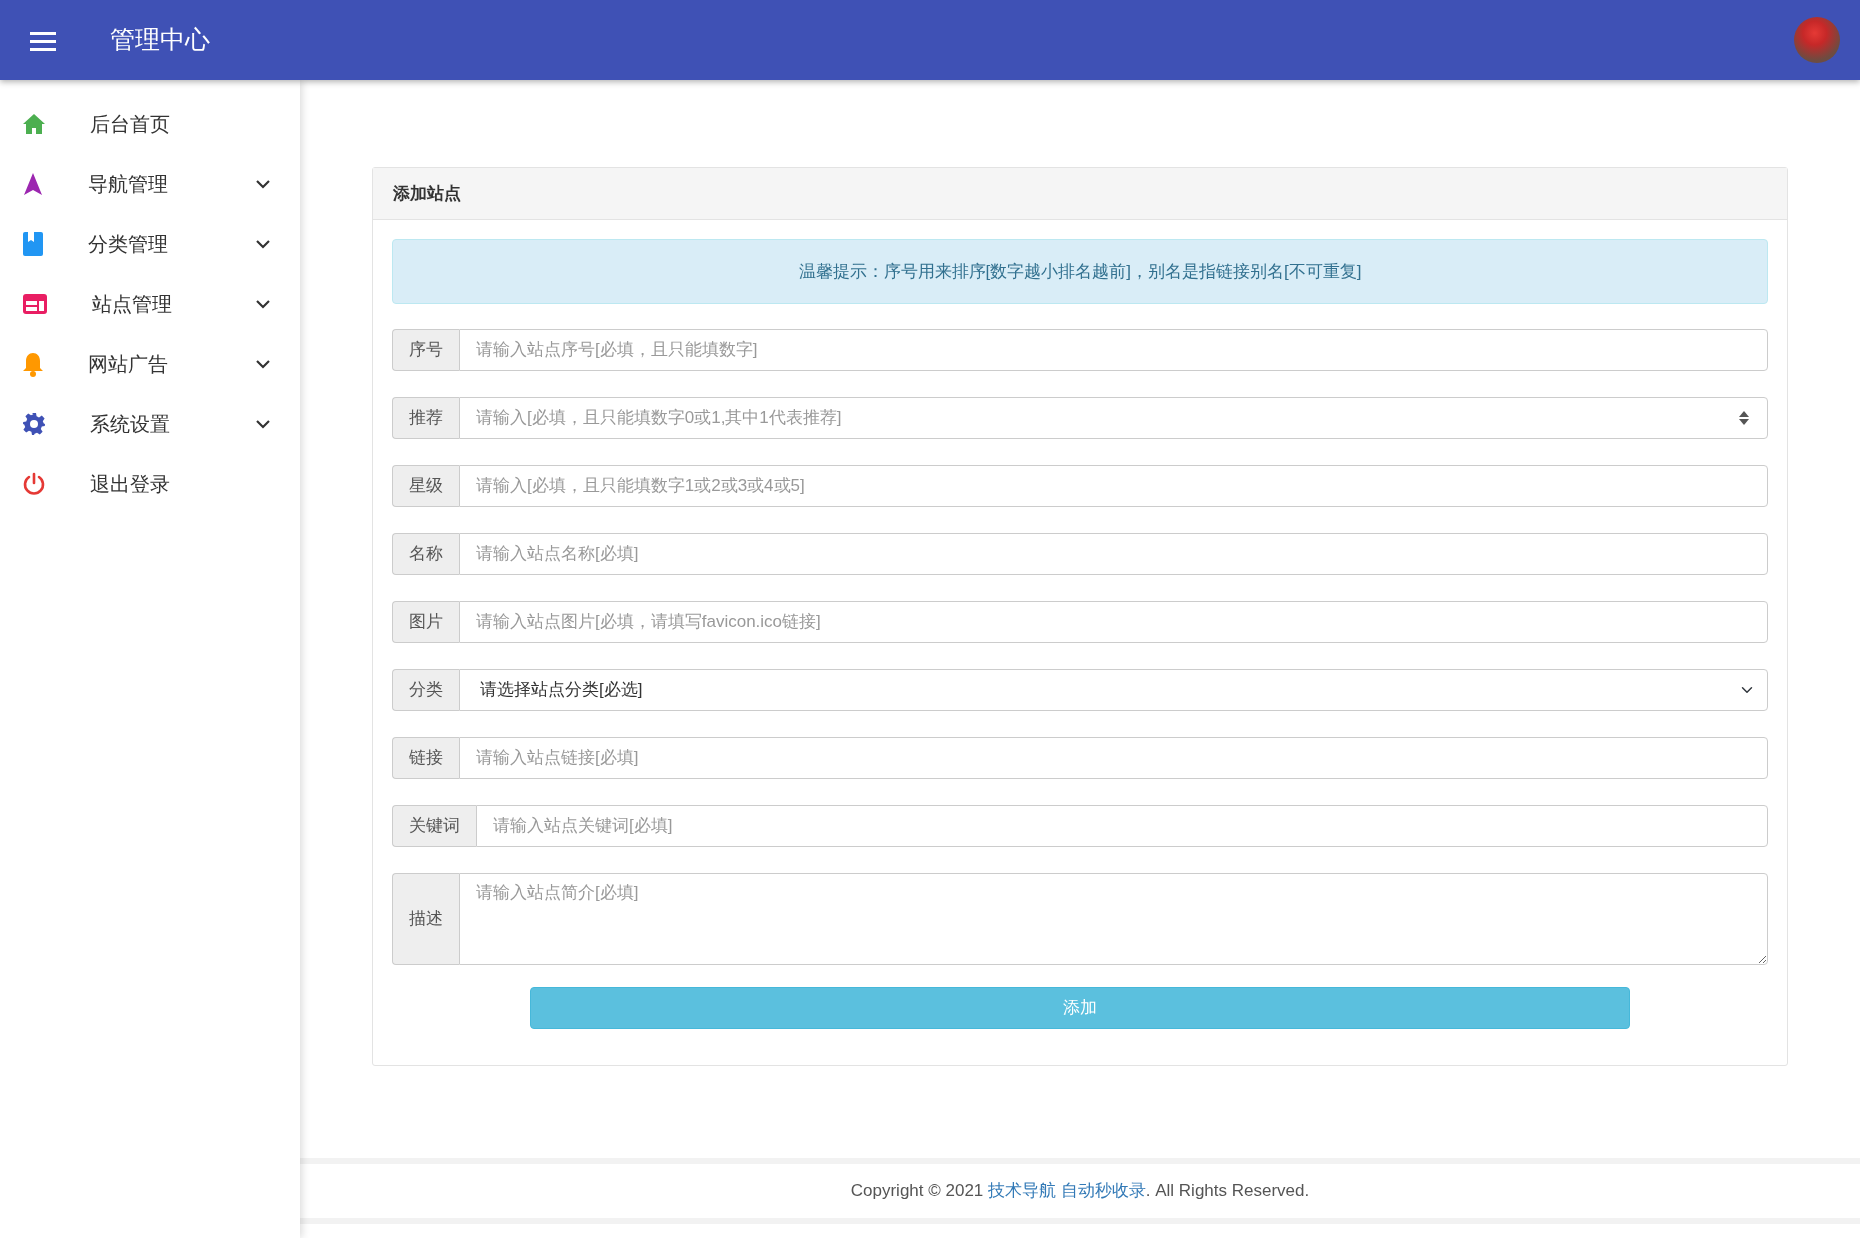 Image resolution: width=1860 pixels, height=1238 pixels. What do you see at coordinates (33, 364) in the screenshot?
I see `bell-icon` at bounding box center [33, 364].